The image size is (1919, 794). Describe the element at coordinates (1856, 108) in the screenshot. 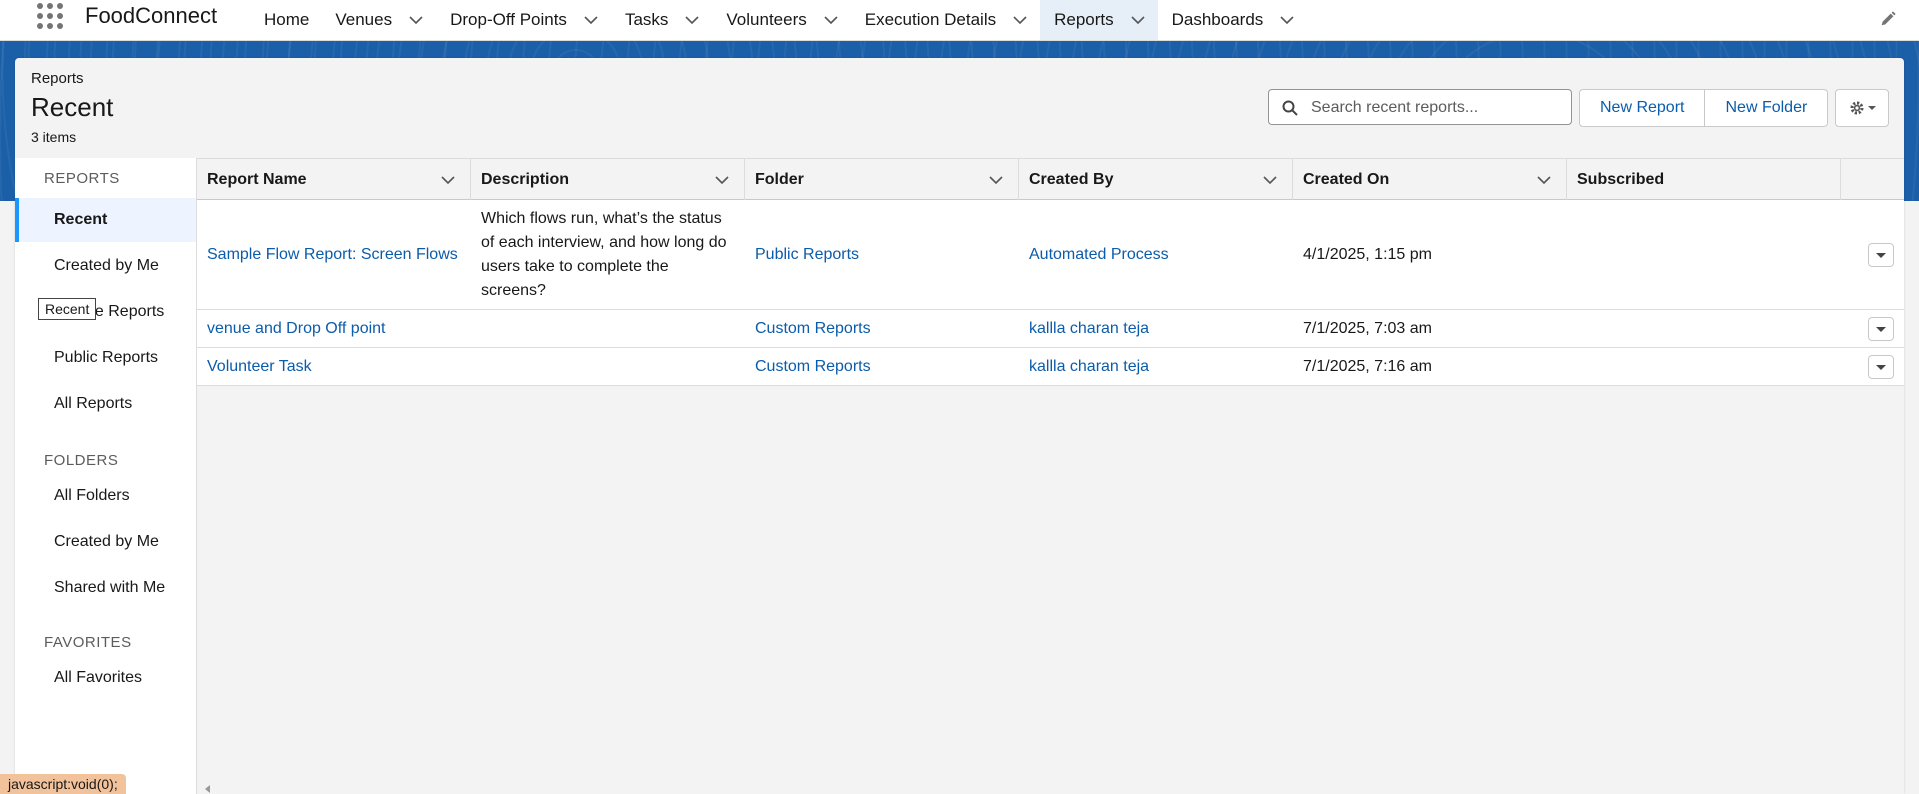

I see `gear-icon` at that location.